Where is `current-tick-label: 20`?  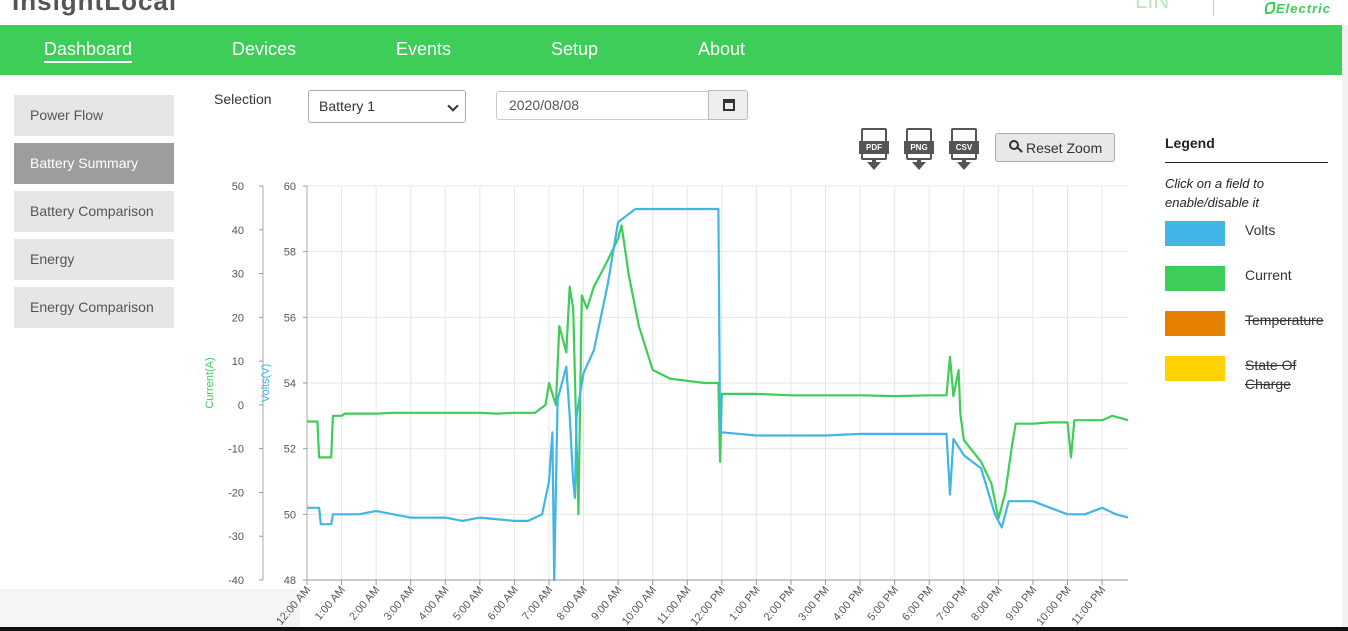 current-tick-label: 20 is located at coordinates (238, 318).